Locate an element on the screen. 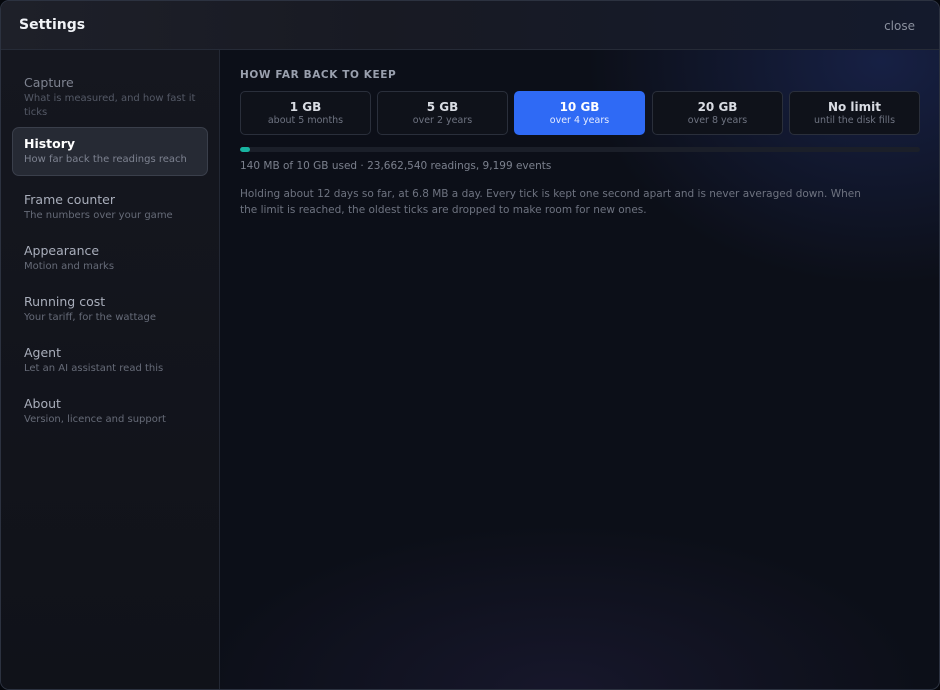 The image size is (940, 690). option-description: over 4 years is located at coordinates (579, 120).